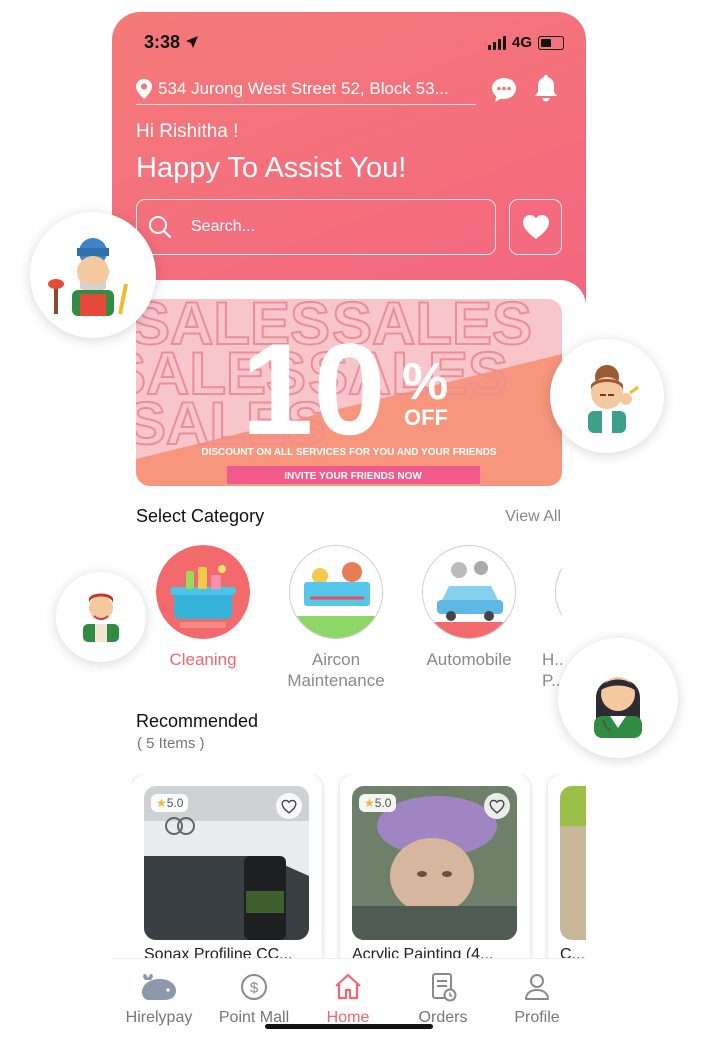  I want to click on dollar-coin-icon: $, so click(254, 987).